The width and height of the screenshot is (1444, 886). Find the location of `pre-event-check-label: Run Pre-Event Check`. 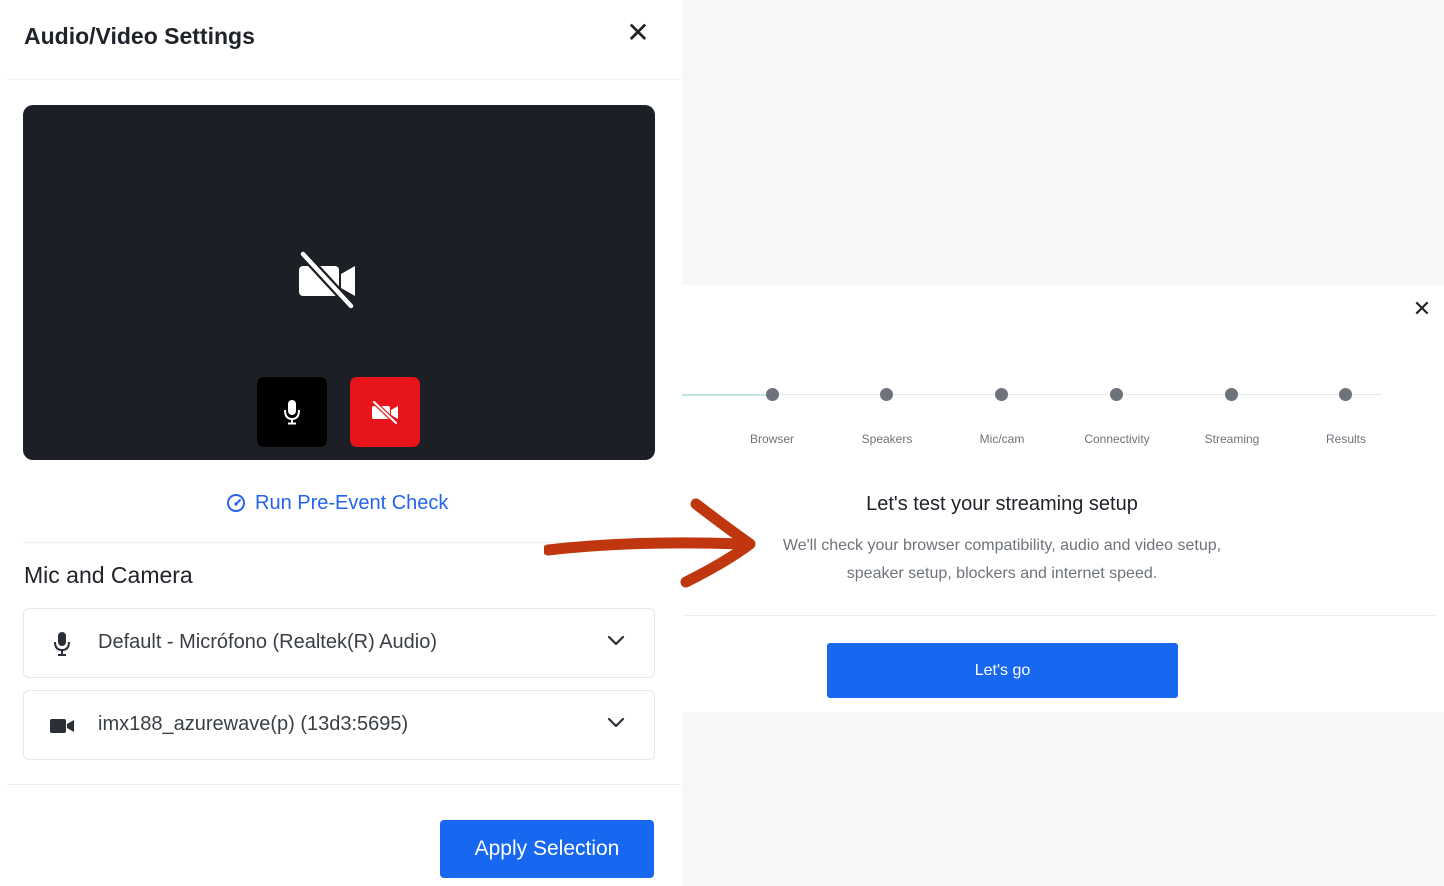

pre-event-check-label: Run Pre-Event Check is located at coordinates (352, 502).